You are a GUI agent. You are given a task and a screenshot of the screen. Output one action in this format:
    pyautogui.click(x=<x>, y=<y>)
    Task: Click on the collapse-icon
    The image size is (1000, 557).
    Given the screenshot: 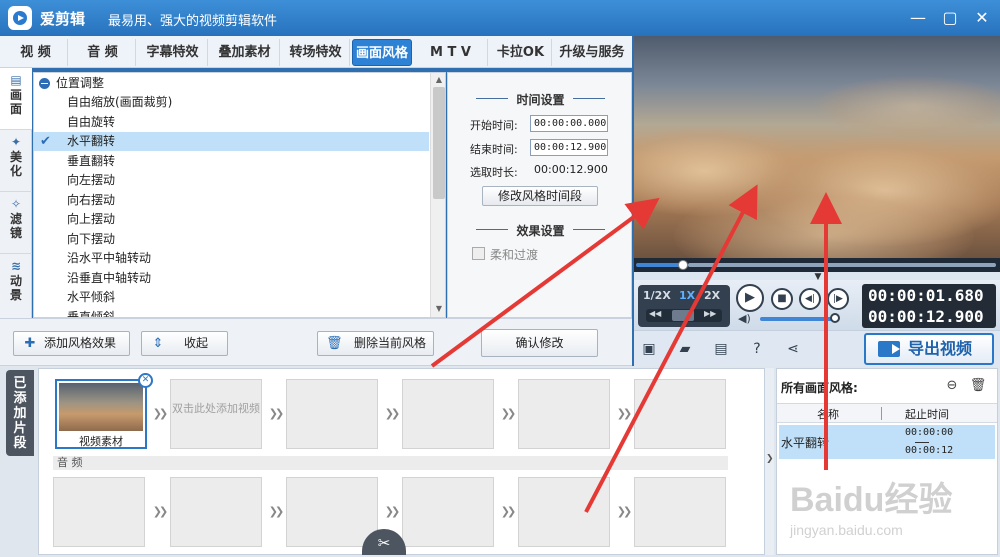 What is the action you would take?
    pyautogui.click(x=44, y=83)
    